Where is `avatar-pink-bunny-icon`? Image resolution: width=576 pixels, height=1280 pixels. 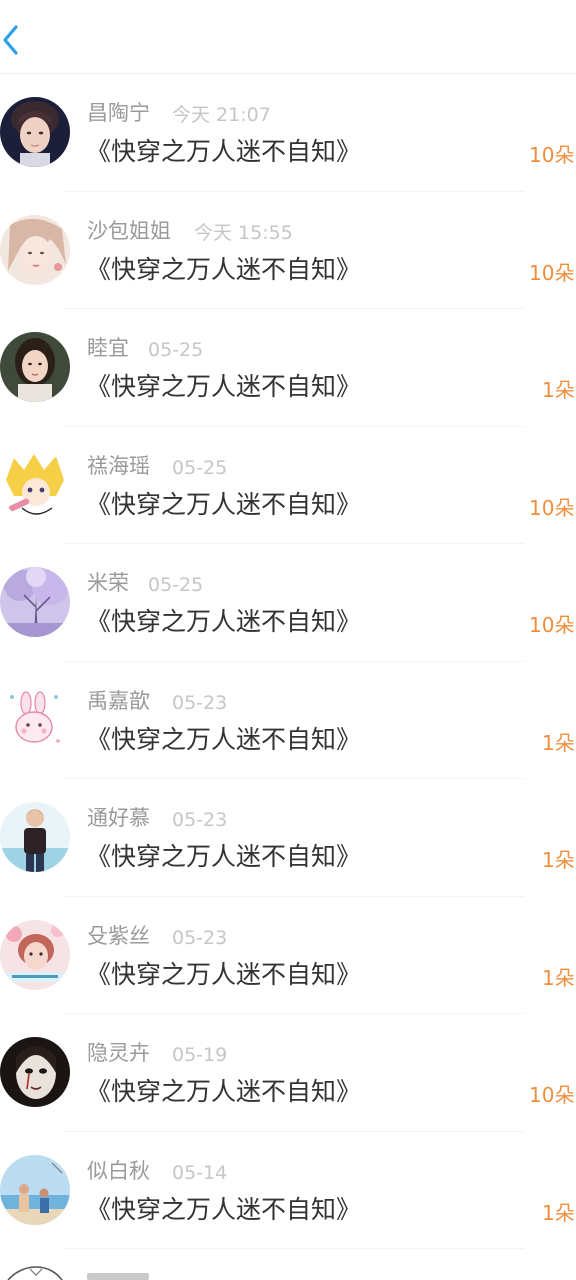
avatar-pink-bunny-icon is located at coordinates (35, 719).